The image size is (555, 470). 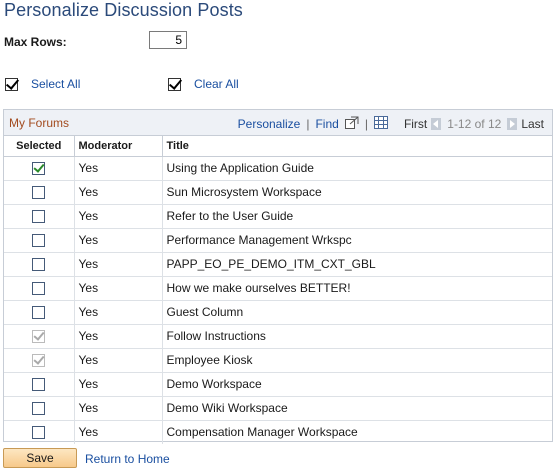 What do you see at coordinates (512, 124) in the screenshot?
I see `next-page-icon` at bounding box center [512, 124].